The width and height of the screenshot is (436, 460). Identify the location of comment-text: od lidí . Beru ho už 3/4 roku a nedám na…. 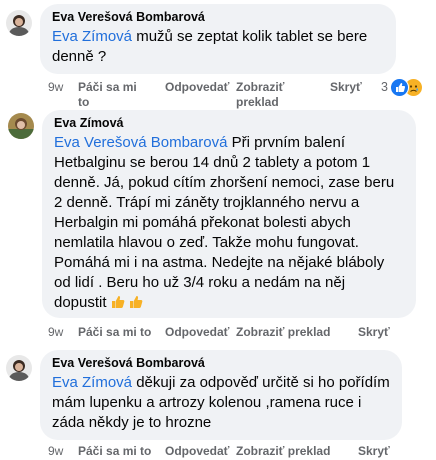
(200, 282).